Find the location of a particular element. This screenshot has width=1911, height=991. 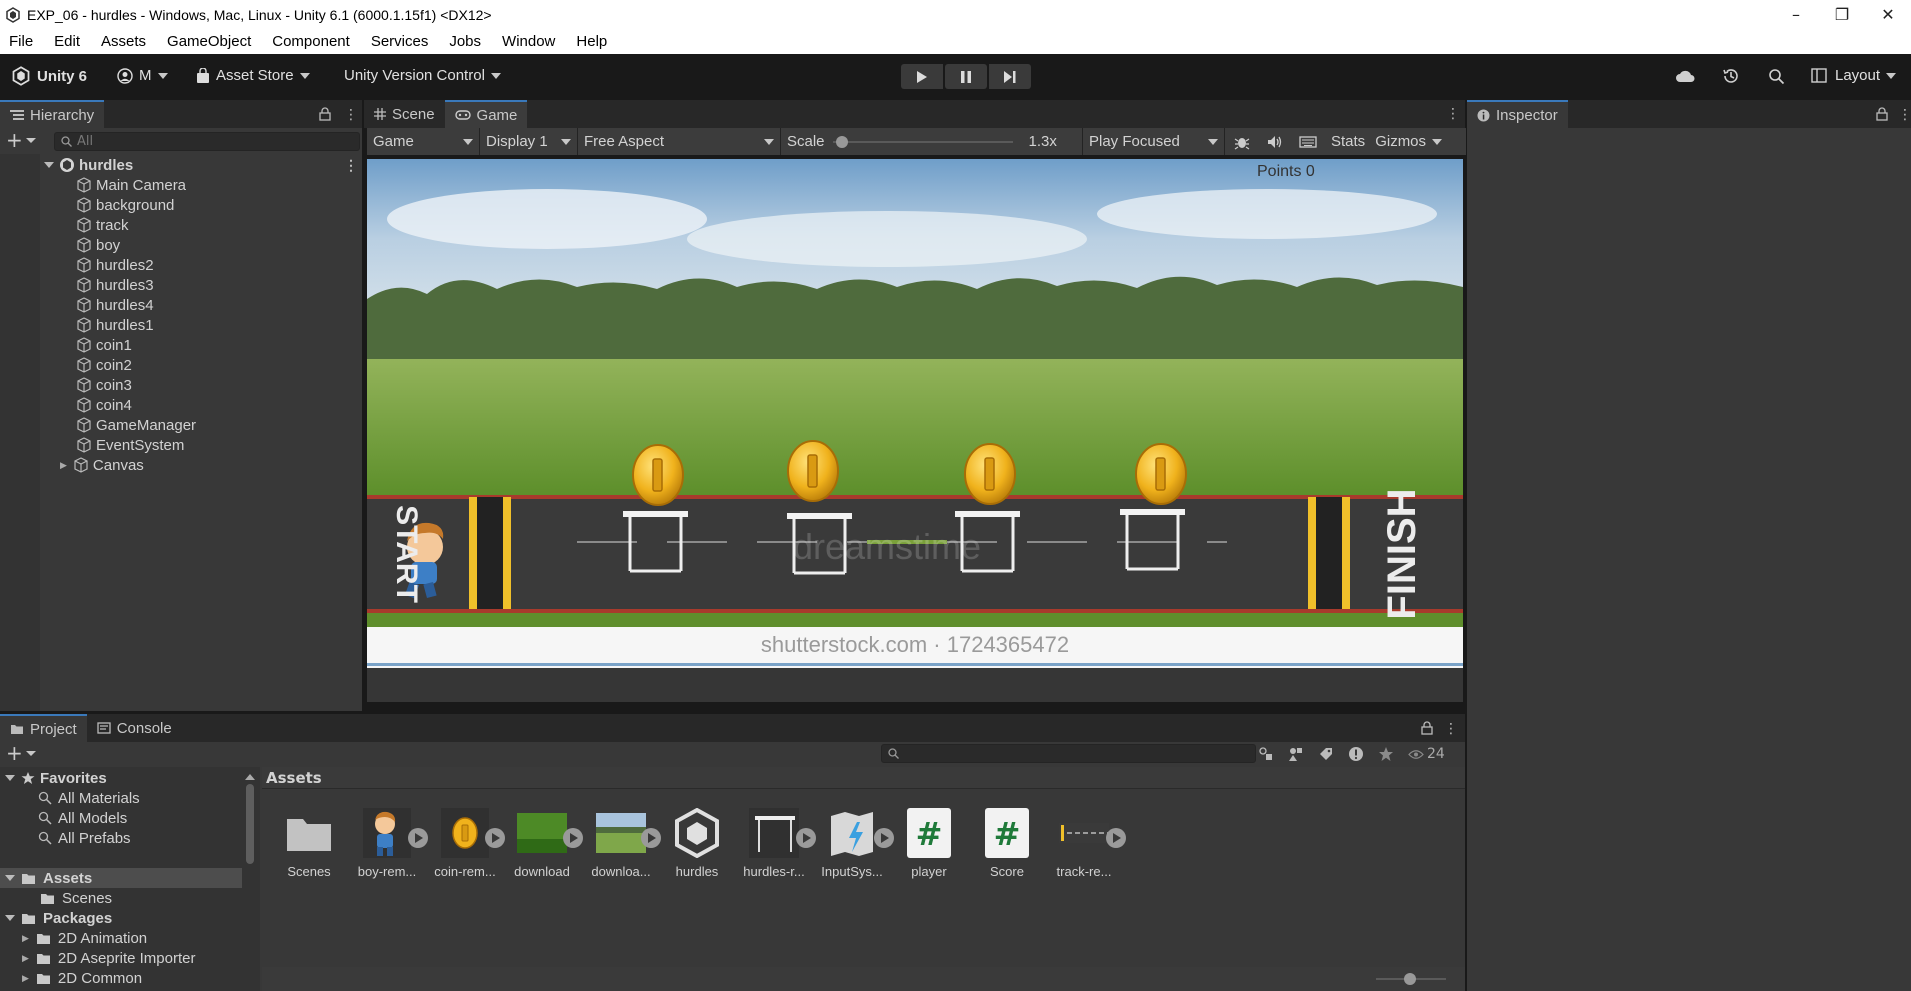

menu-file: File is located at coordinates (21, 41).